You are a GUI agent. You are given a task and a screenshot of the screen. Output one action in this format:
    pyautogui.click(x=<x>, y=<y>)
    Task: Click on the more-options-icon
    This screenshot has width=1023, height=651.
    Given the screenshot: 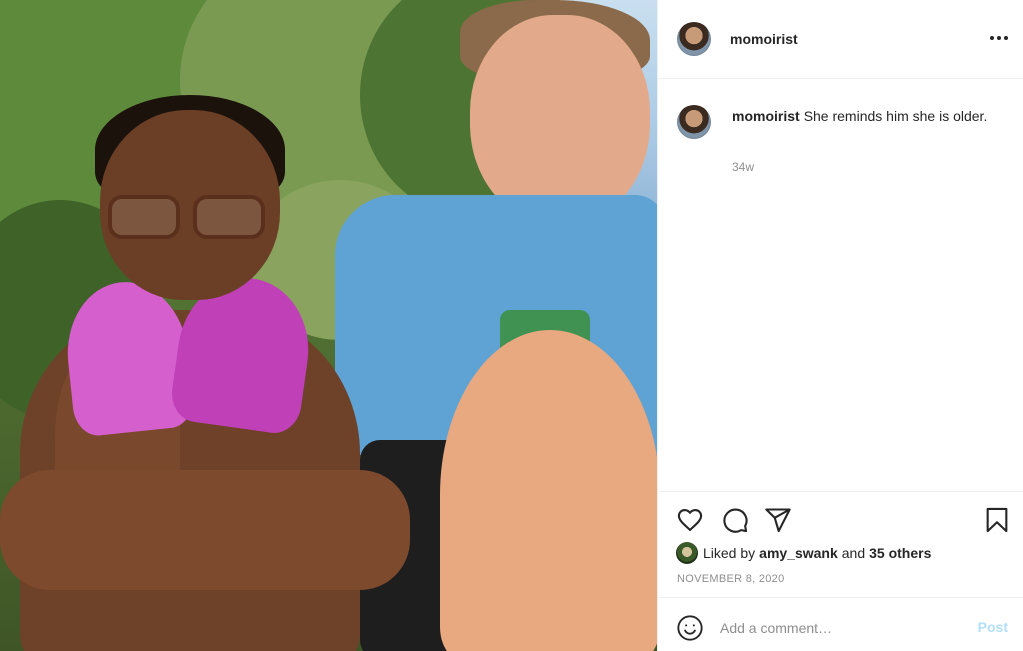 What is the action you would take?
    pyautogui.click(x=999, y=38)
    